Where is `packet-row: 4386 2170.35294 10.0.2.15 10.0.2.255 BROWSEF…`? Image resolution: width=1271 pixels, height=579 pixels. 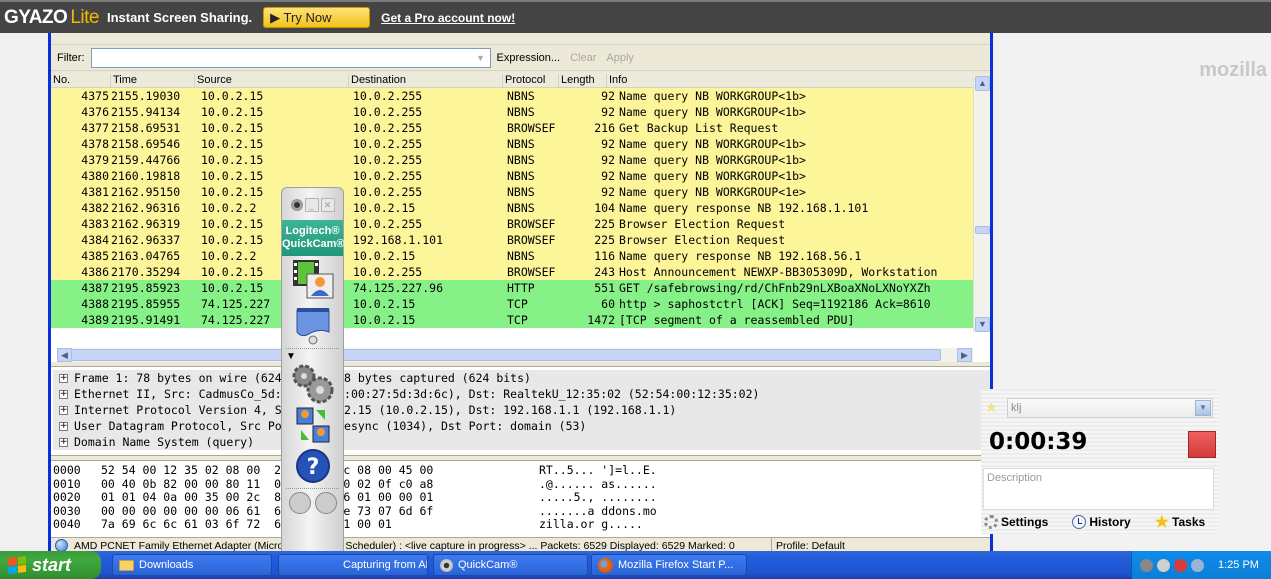 packet-row: 4386 2170.35294 10.0.2.15 10.0.2.255 BROWSEF… is located at coordinates (512, 272).